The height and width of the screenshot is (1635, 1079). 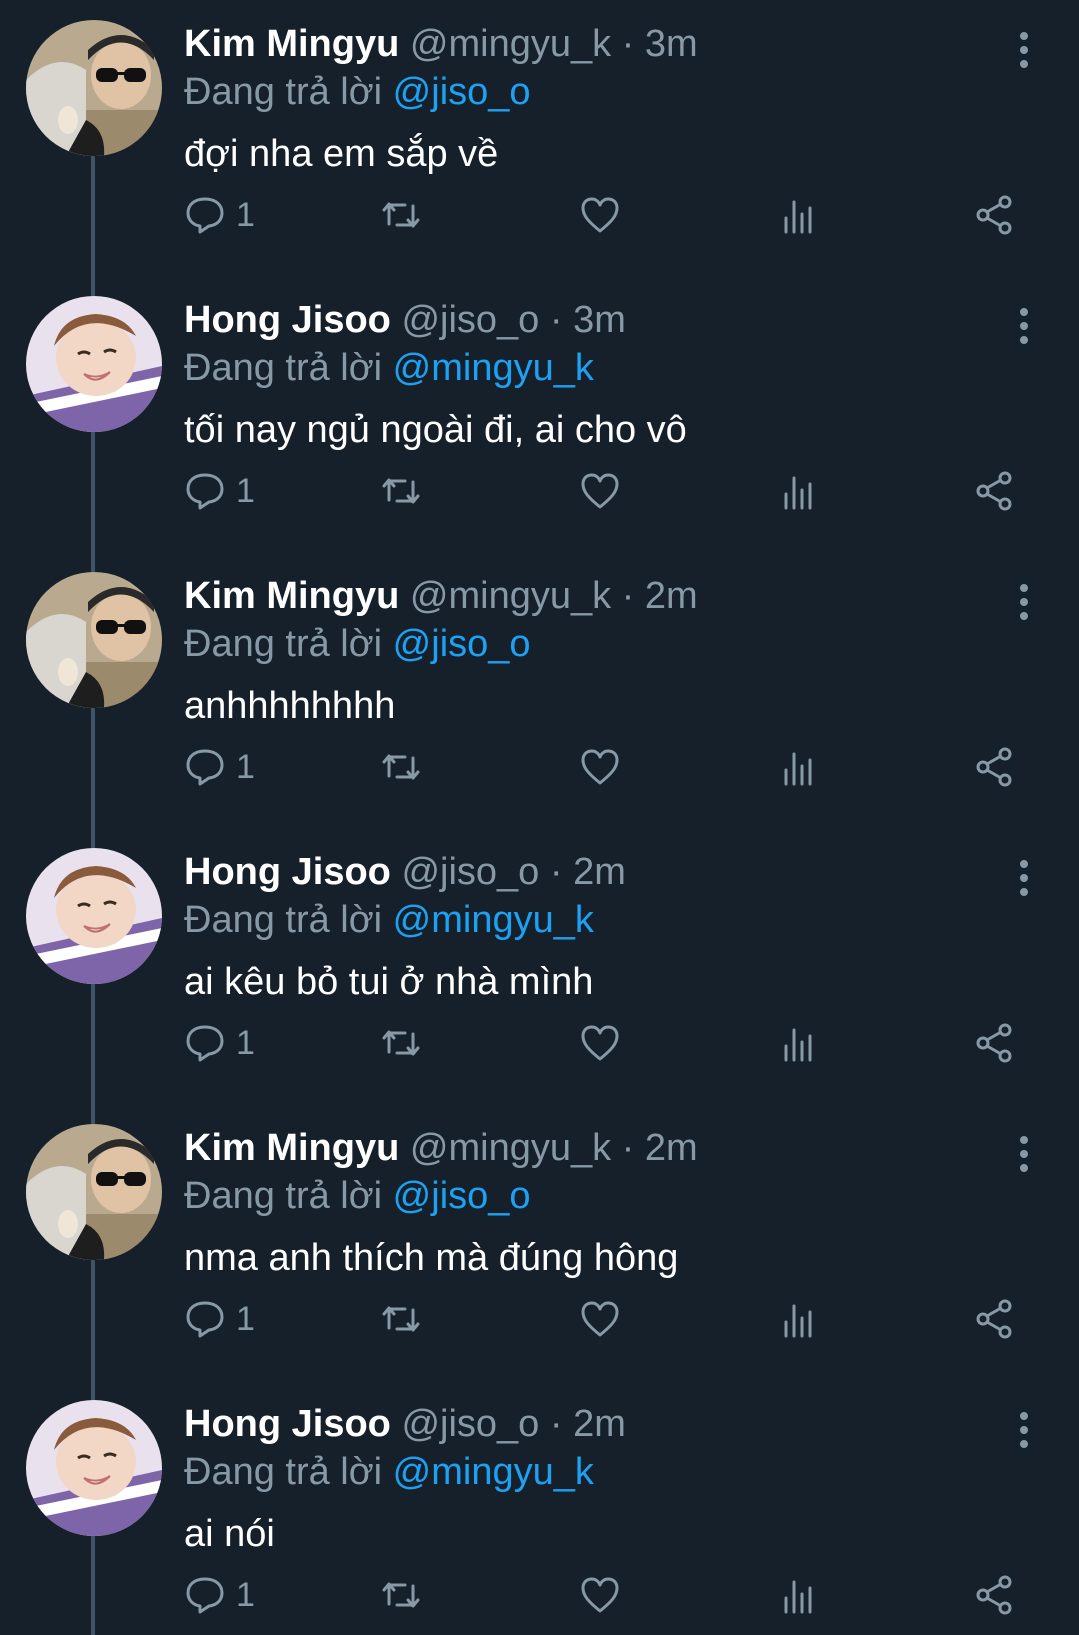 I want to click on replying-to: Đang trả lời @jiso_o, so click(x=357, y=92).